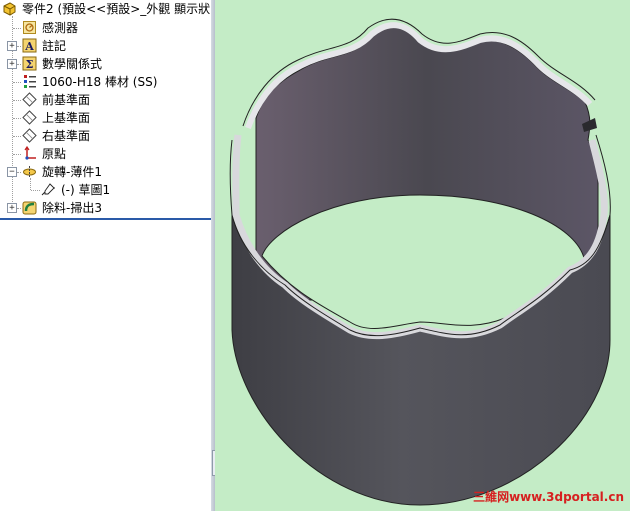 Image resolution: width=630 pixels, height=511 pixels. I want to click on swept-cut-icon, so click(29, 208).